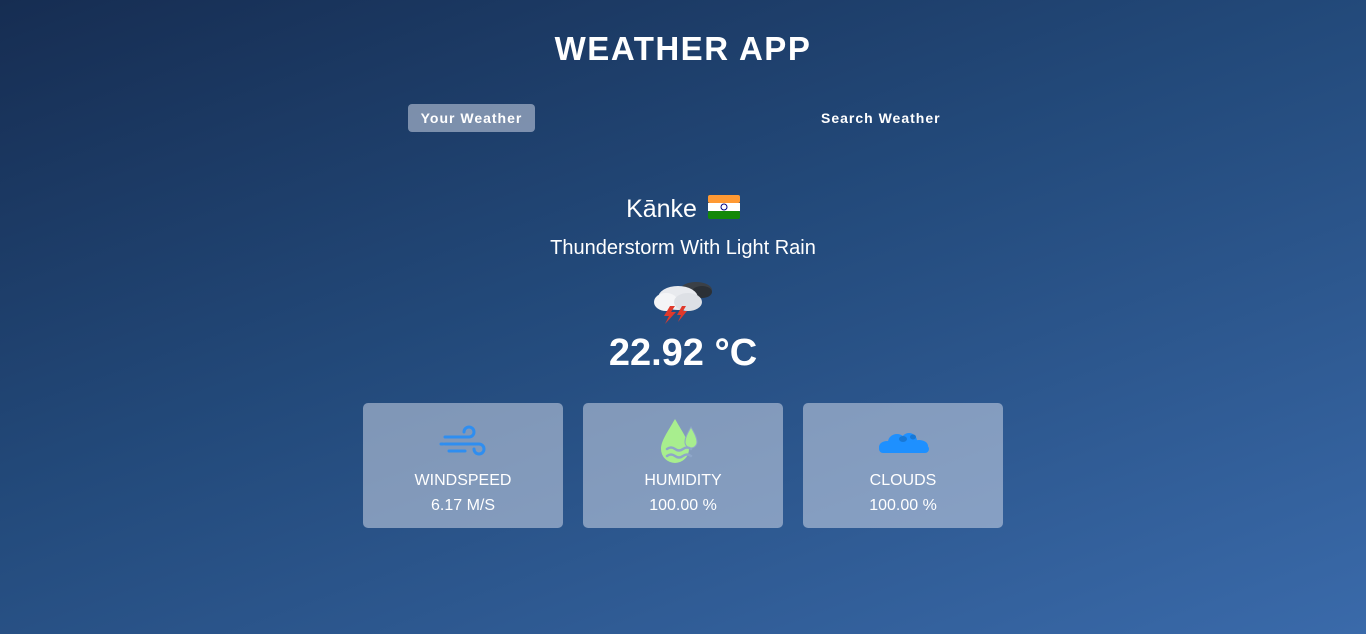 The image size is (1366, 634). Describe the element at coordinates (881, 118) in the screenshot. I see `tab-search-weather: Search Weather` at that location.